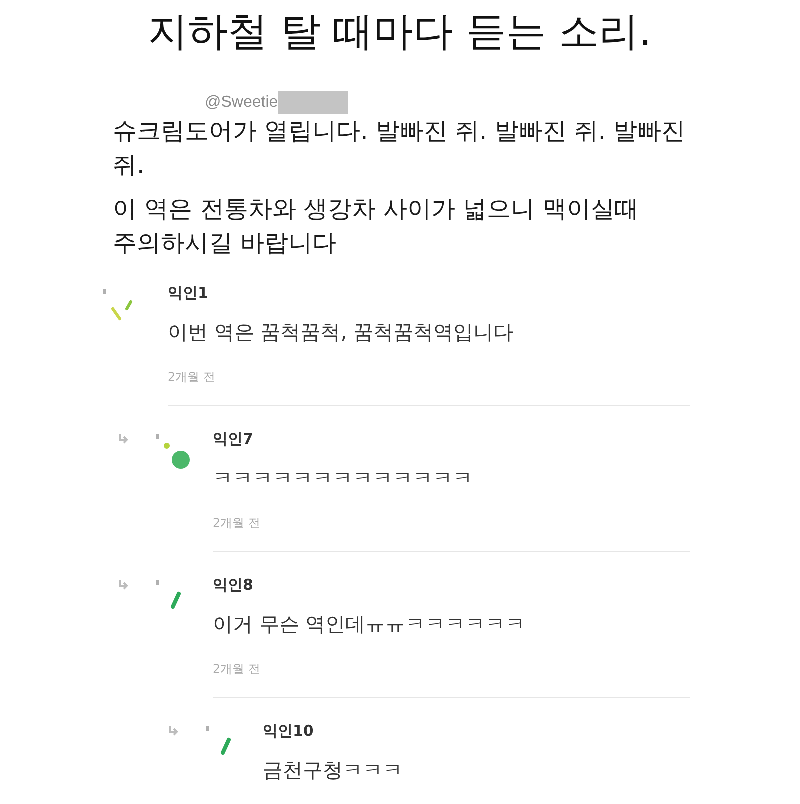 The image size is (800, 804). I want to click on comment-author: 익인7, so click(233, 439).